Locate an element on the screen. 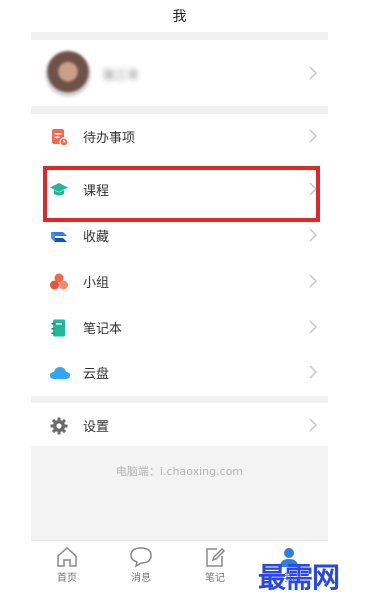 This screenshot has height=605, width=371. menu-item-groups: 小组 is located at coordinates (179, 281).